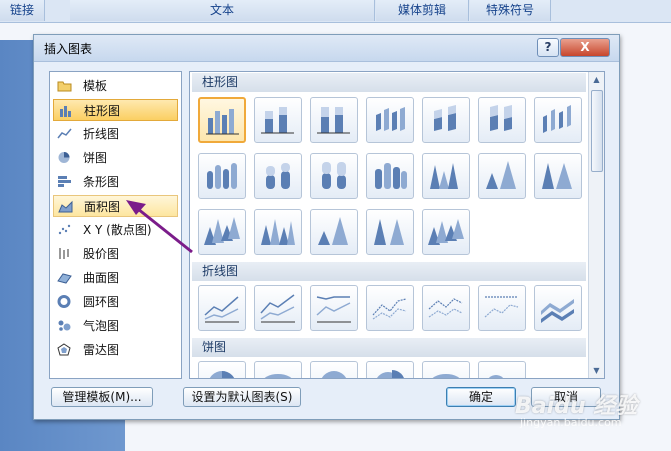  Describe the element at coordinates (571, 422) in the screenshot. I see `watermark-url: jingyan.baidu.com` at that location.